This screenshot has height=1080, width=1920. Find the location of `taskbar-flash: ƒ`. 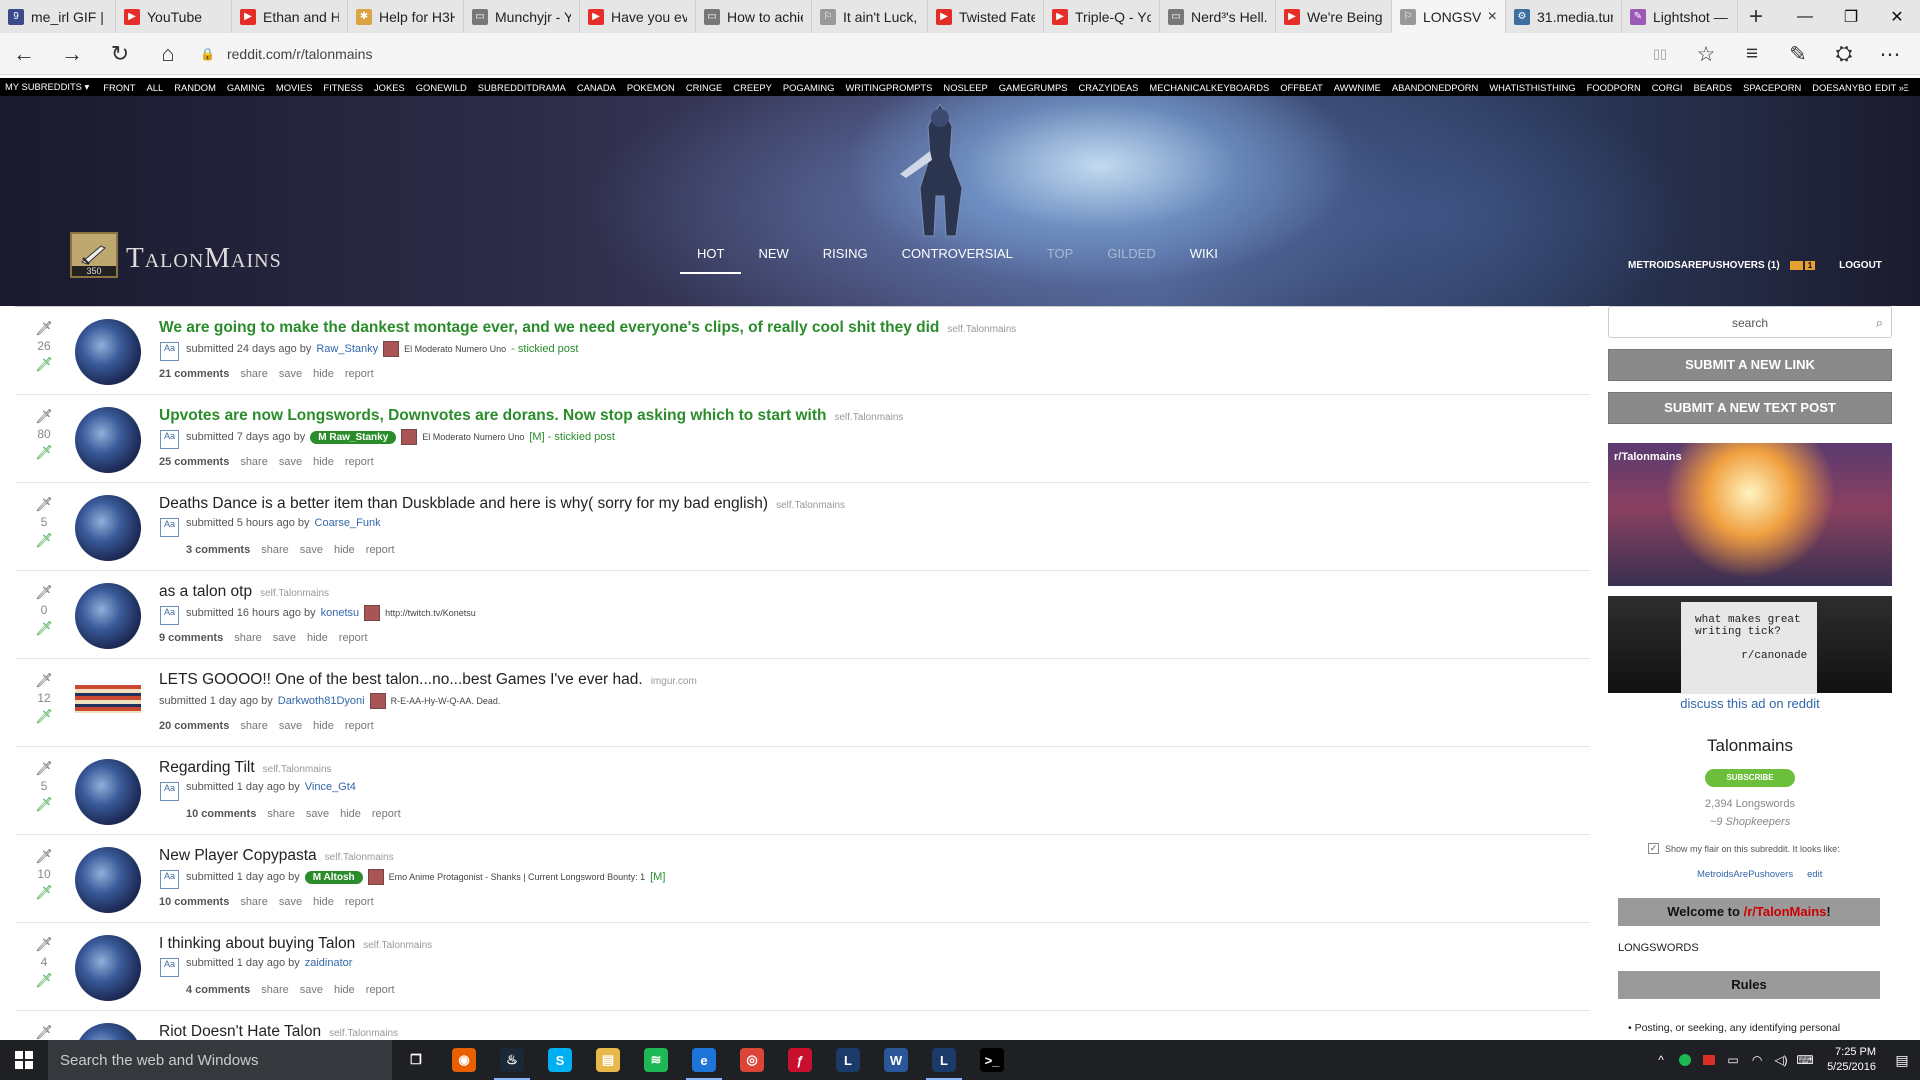

taskbar-flash: ƒ is located at coordinates (800, 1060).